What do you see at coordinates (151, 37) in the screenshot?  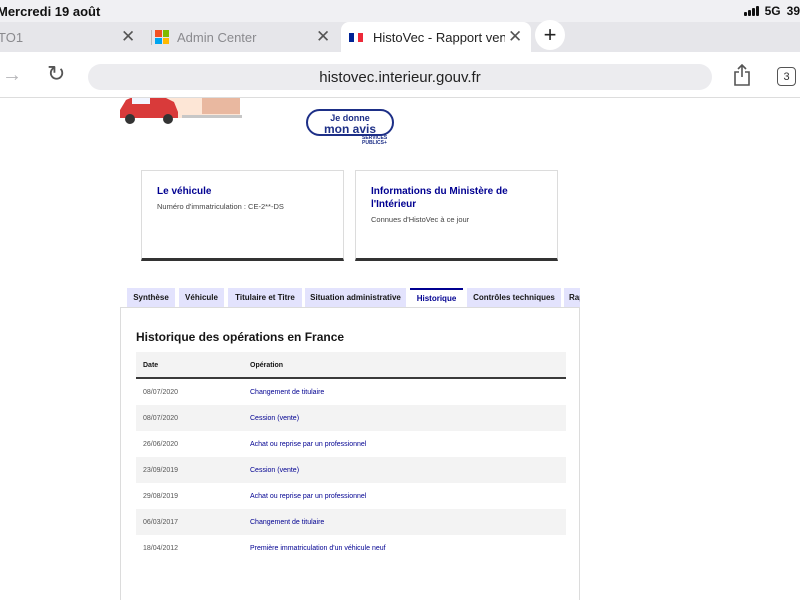 I see `tab-separator` at bounding box center [151, 37].